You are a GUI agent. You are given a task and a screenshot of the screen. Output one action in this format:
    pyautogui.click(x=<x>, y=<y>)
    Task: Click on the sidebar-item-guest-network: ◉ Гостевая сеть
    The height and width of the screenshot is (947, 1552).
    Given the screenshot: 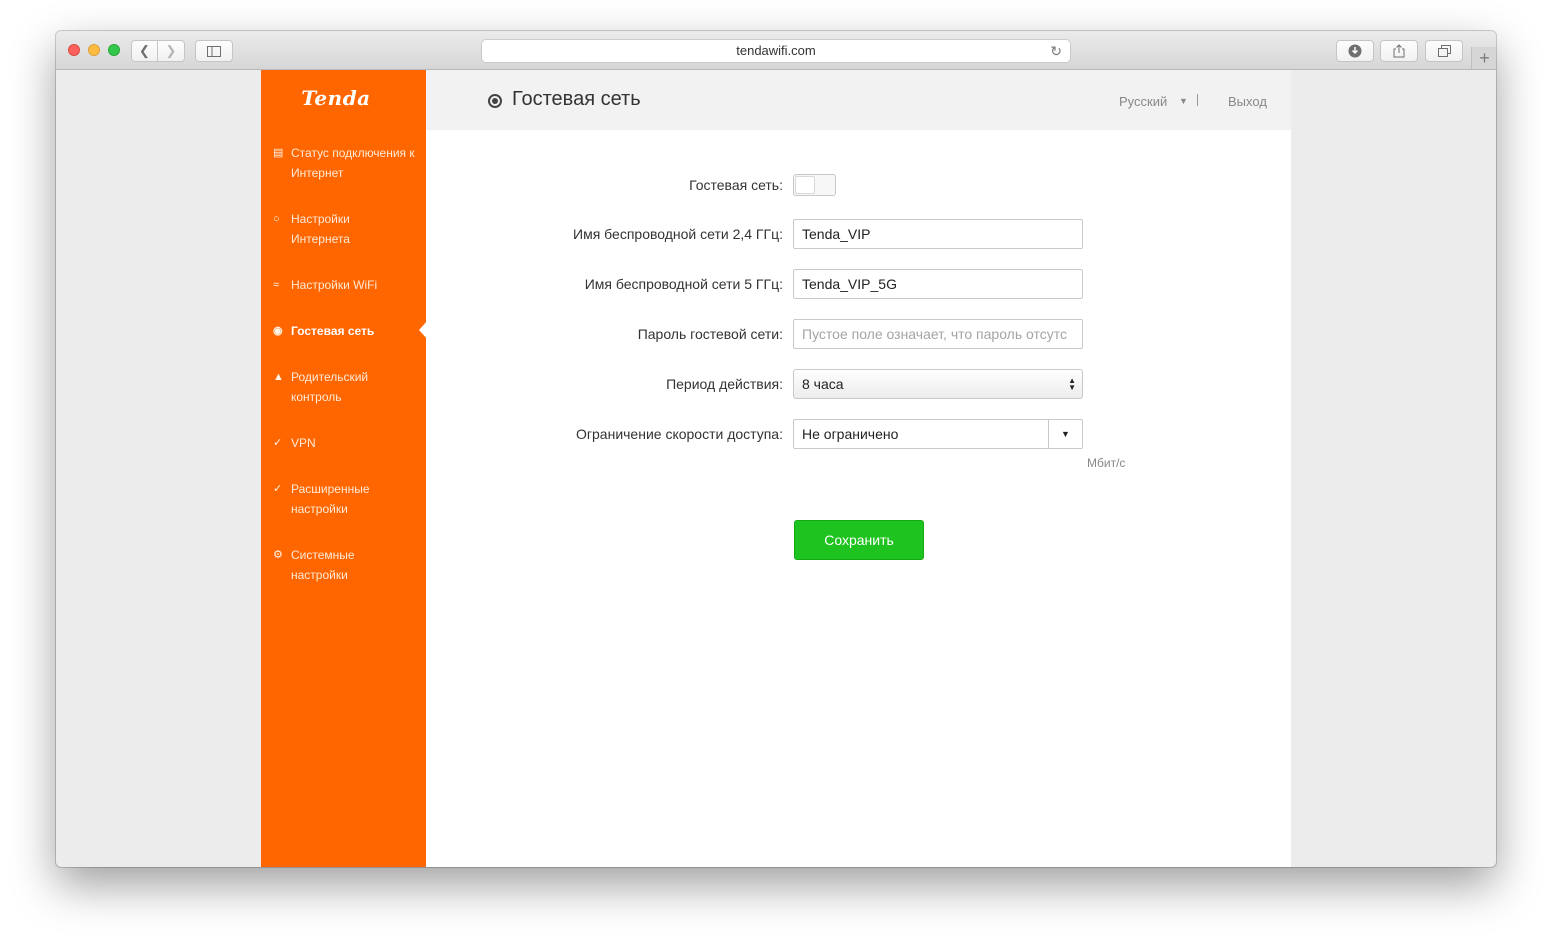 What is the action you would take?
    pyautogui.click(x=345, y=331)
    